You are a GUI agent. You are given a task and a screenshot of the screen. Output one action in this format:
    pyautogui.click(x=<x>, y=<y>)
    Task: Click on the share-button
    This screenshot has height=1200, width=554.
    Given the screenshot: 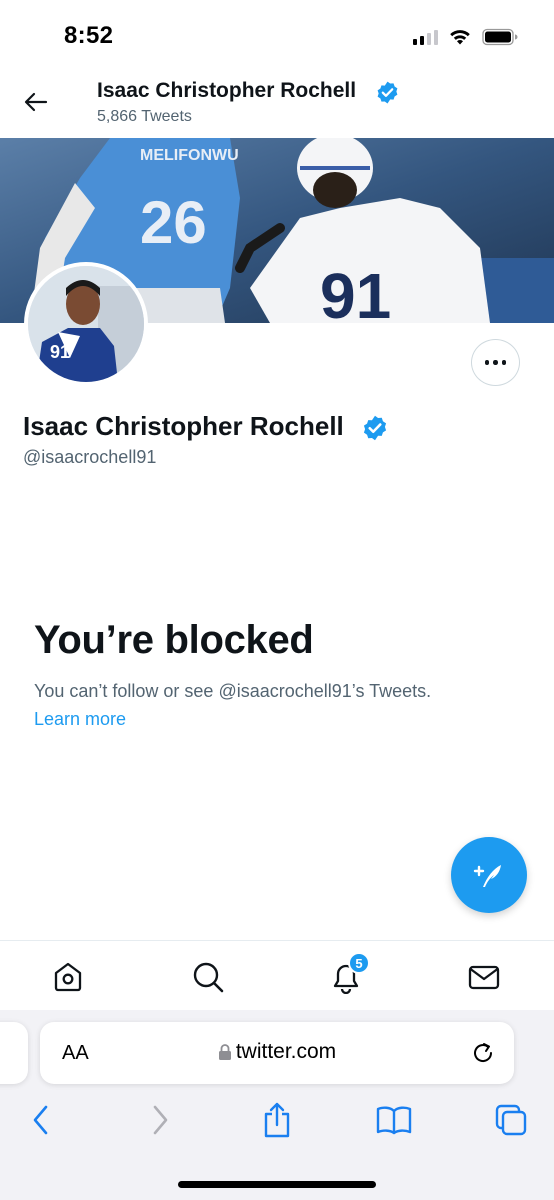 What is the action you would take?
    pyautogui.click(x=277, y=1120)
    